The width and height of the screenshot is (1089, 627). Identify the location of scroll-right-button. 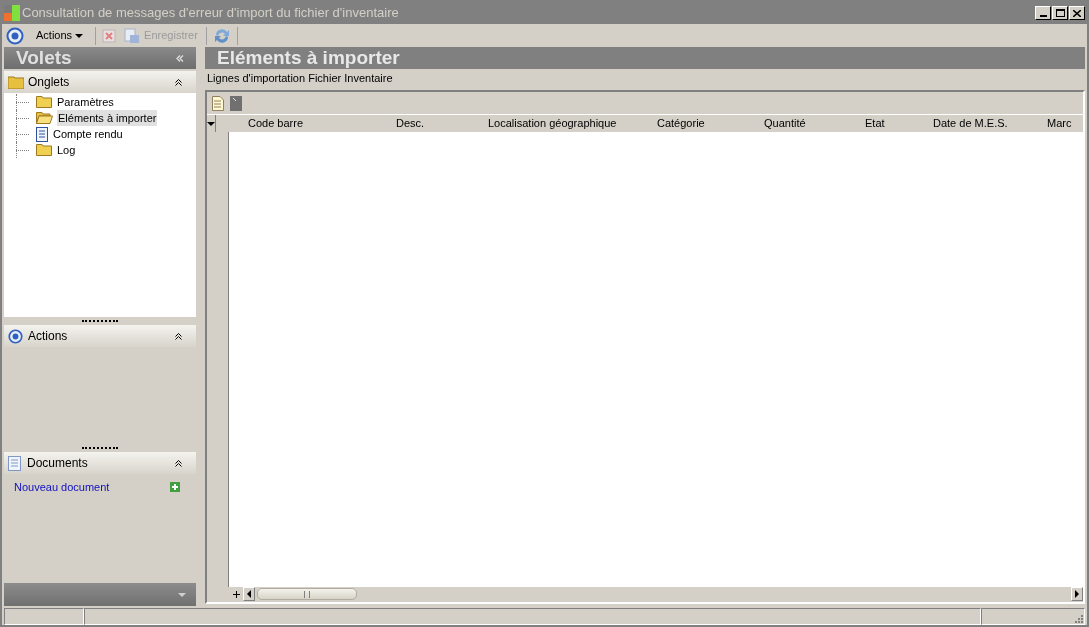
(1077, 594).